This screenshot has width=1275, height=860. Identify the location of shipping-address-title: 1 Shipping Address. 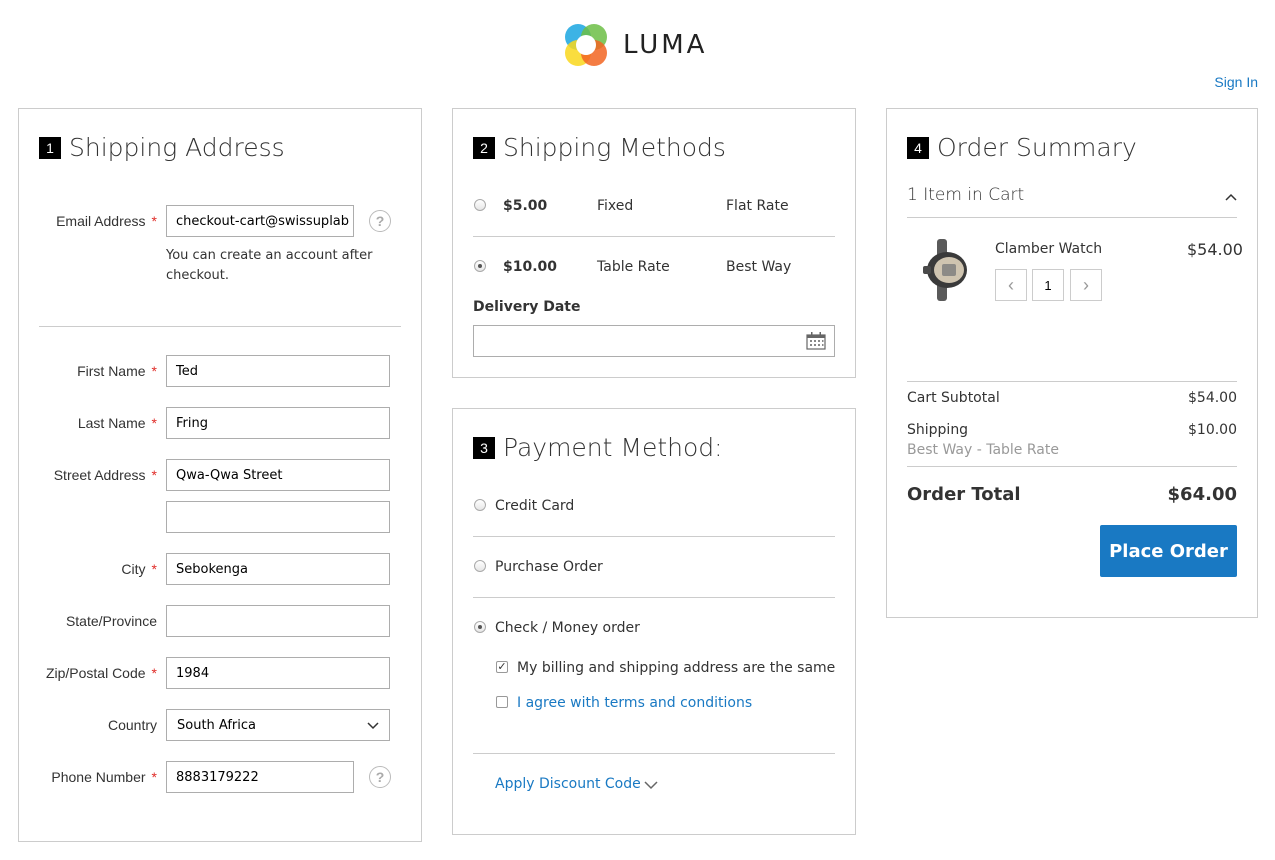
(162, 147).